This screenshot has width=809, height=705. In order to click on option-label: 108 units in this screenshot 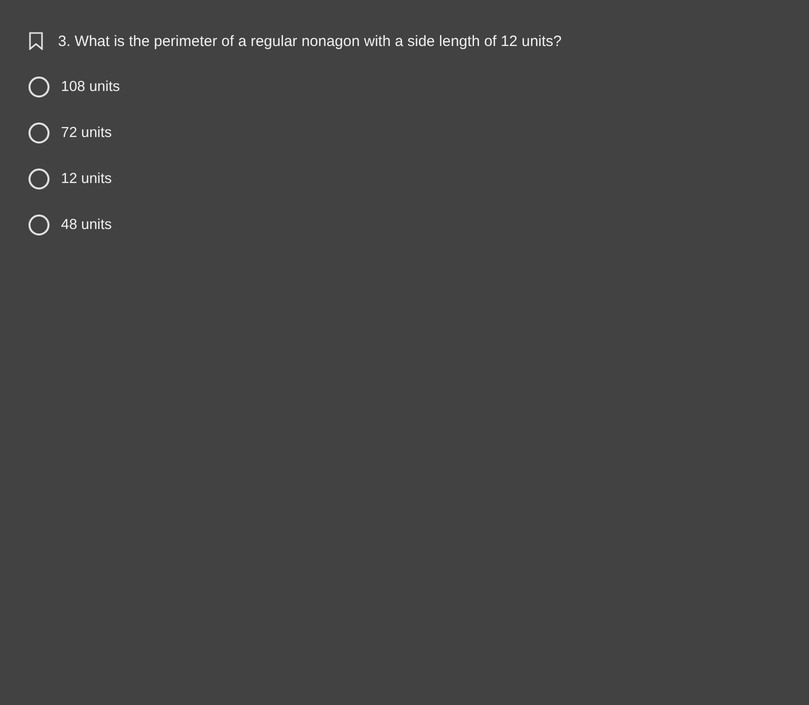, I will do `click(90, 87)`.